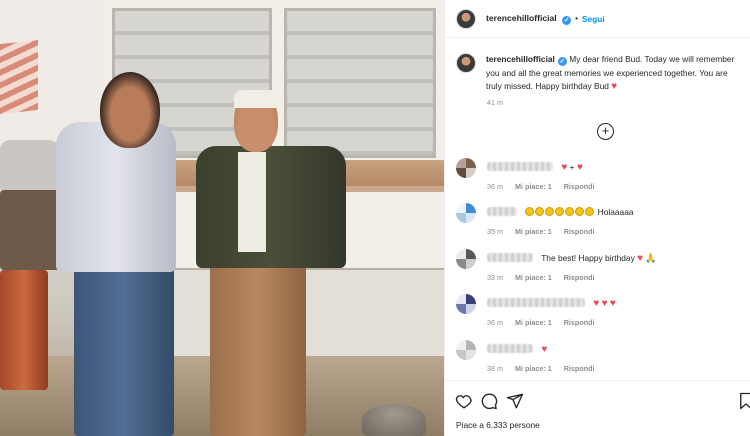 Image resolution: width=750 pixels, height=436 pixels. What do you see at coordinates (466, 18) in the screenshot?
I see `avatar` at bounding box center [466, 18].